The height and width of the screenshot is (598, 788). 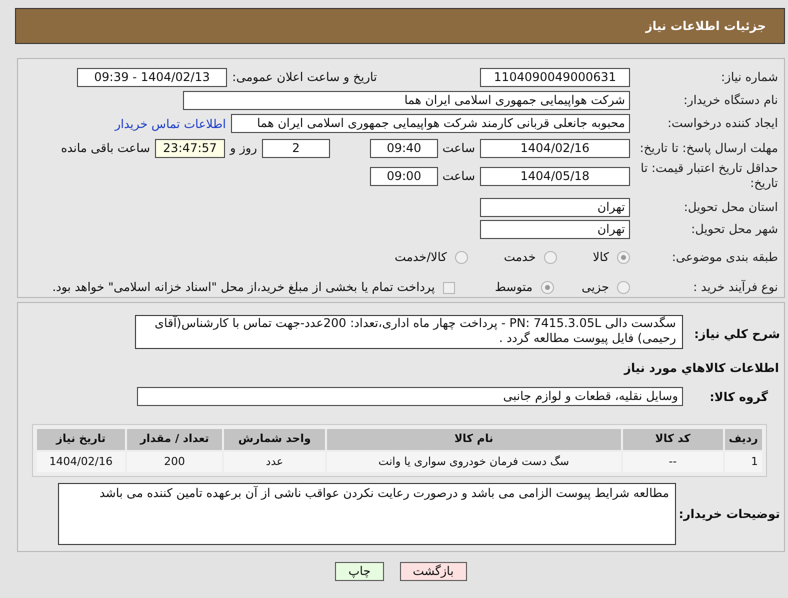 What do you see at coordinates (738, 397) in the screenshot?
I see `field-label: گروه کالا:` at bounding box center [738, 397].